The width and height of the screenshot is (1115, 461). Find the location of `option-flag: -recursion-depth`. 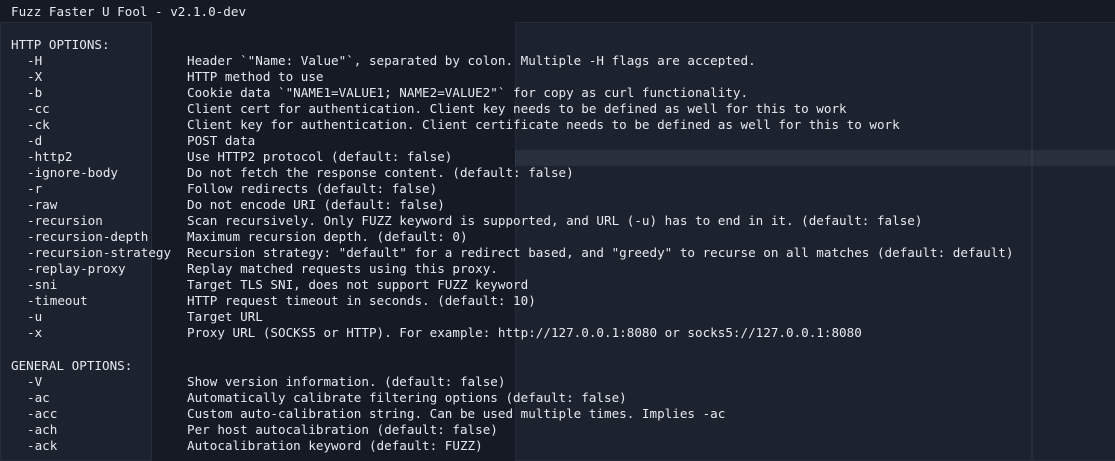

option-flag: -recursion-depth is located at coordinates (88, 236).